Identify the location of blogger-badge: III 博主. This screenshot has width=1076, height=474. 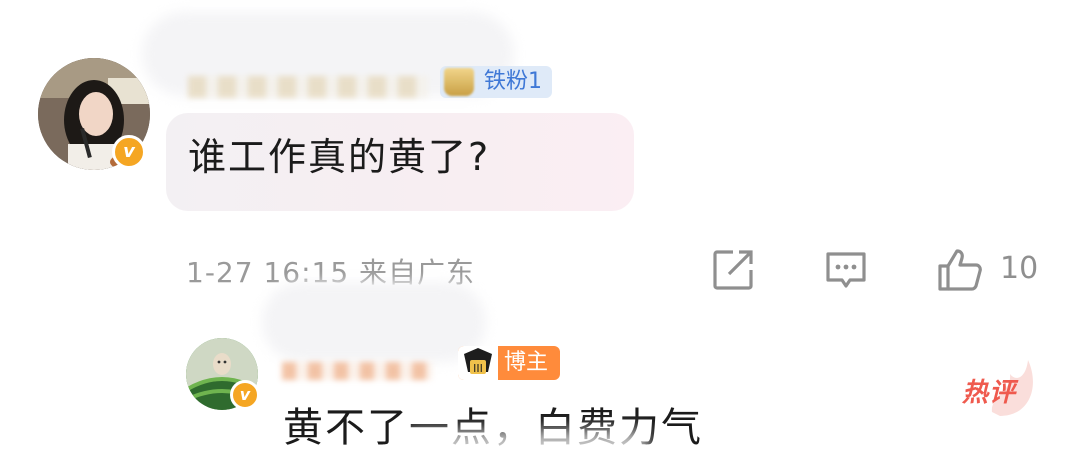
(509, 363).